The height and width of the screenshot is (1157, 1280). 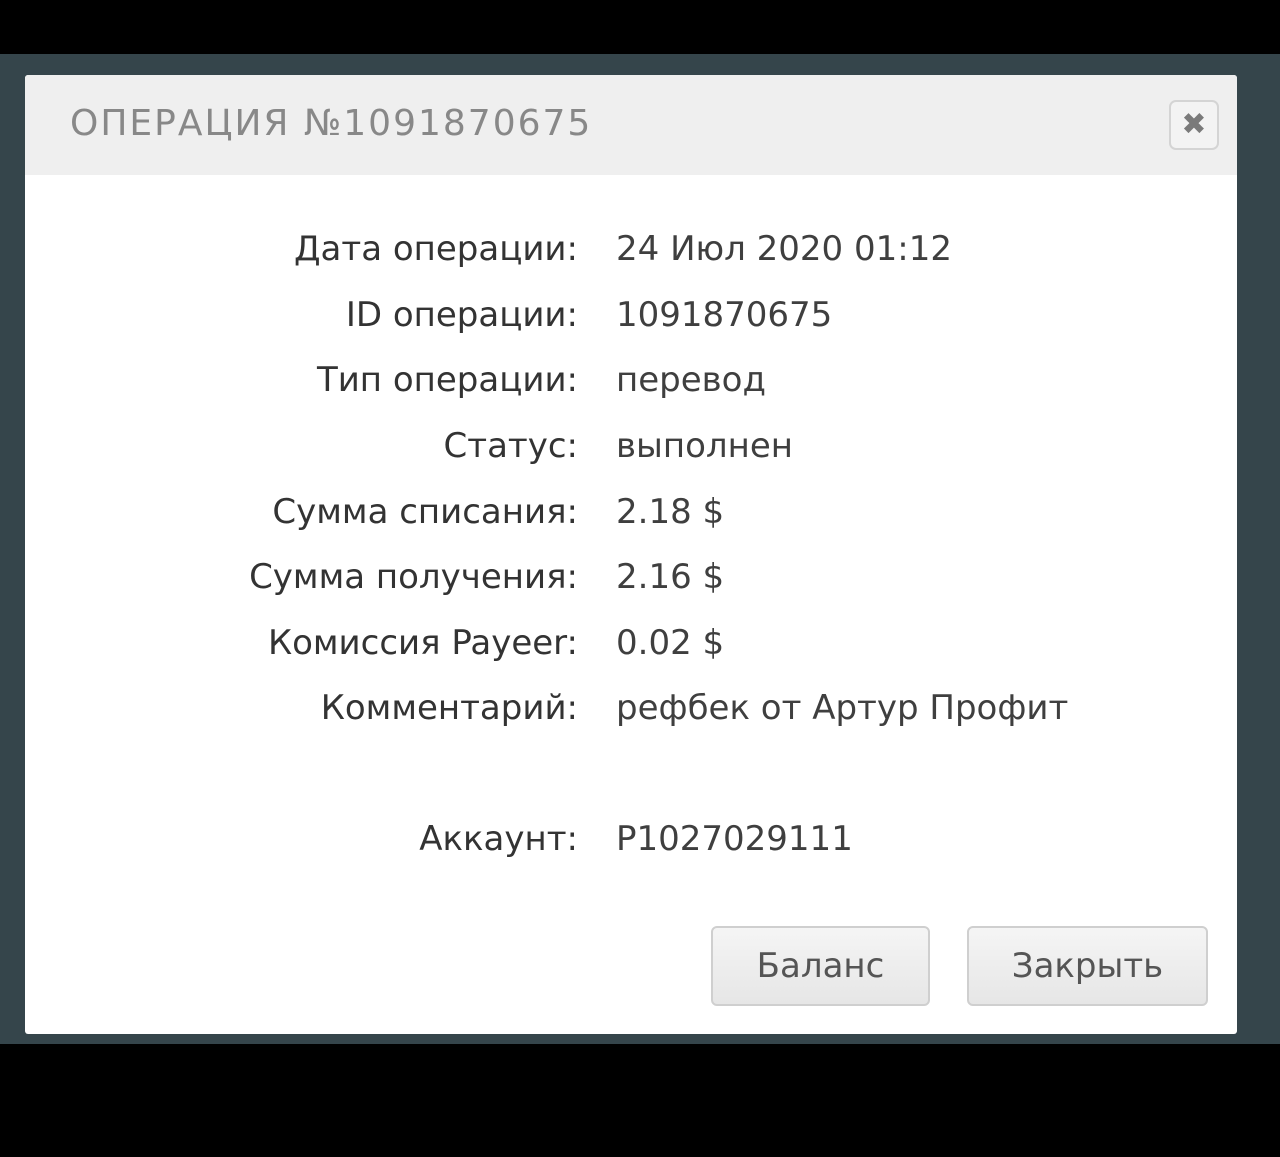 I want to click on row-label: Тип операции:, so click(x=447, y=380).